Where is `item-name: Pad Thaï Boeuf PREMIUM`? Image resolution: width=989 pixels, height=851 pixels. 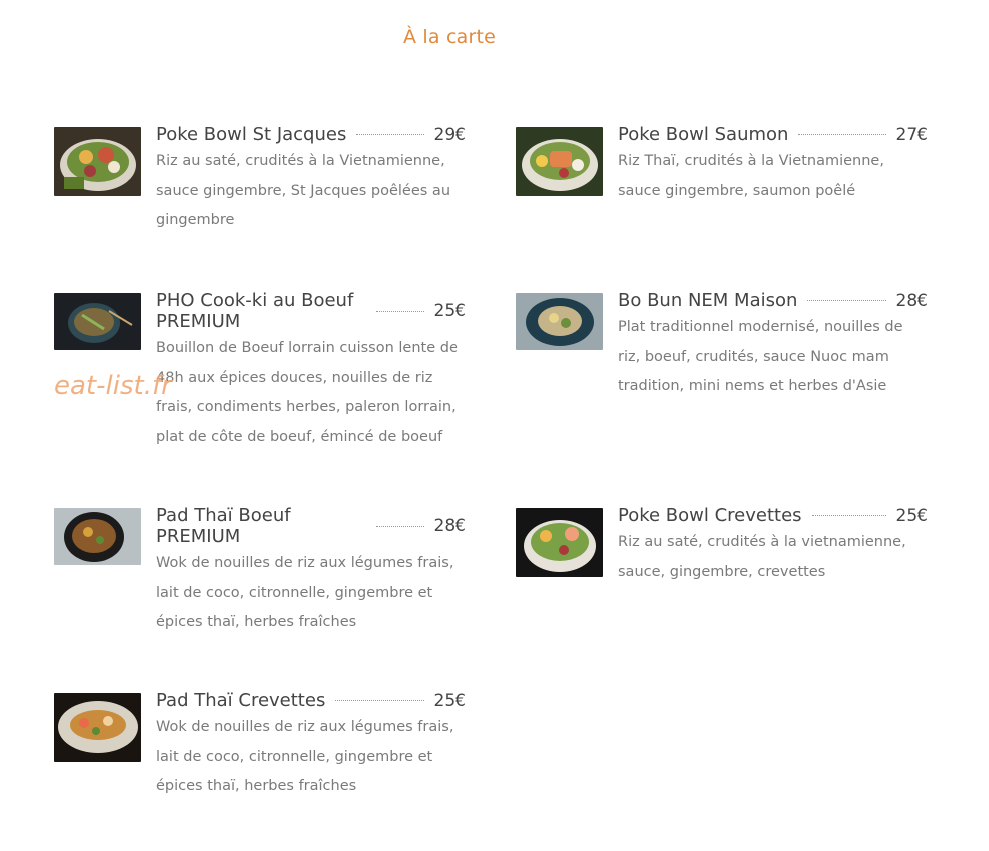 item-name: Pad Thaï Boeuf PREMIUM is located at coordinates (223, 526).